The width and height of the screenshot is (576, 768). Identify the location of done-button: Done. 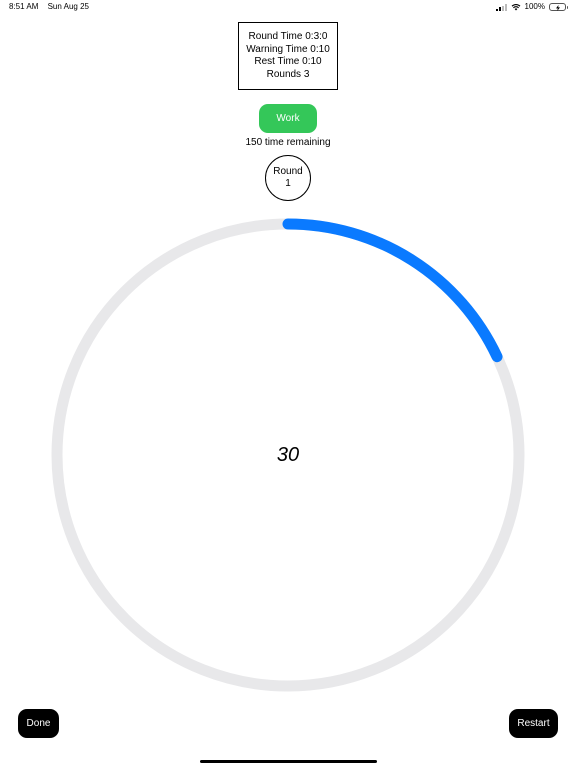
(38, 723).